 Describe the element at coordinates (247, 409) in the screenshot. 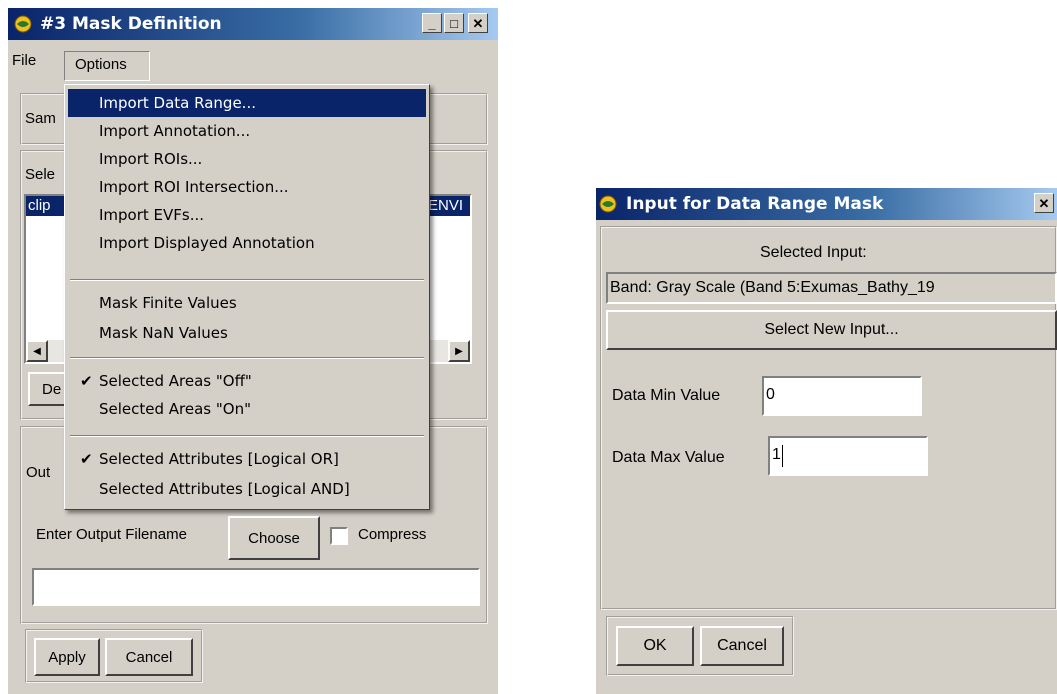

I see `menu-item-selected-areas-on: Selected Areas "On"` at that location.